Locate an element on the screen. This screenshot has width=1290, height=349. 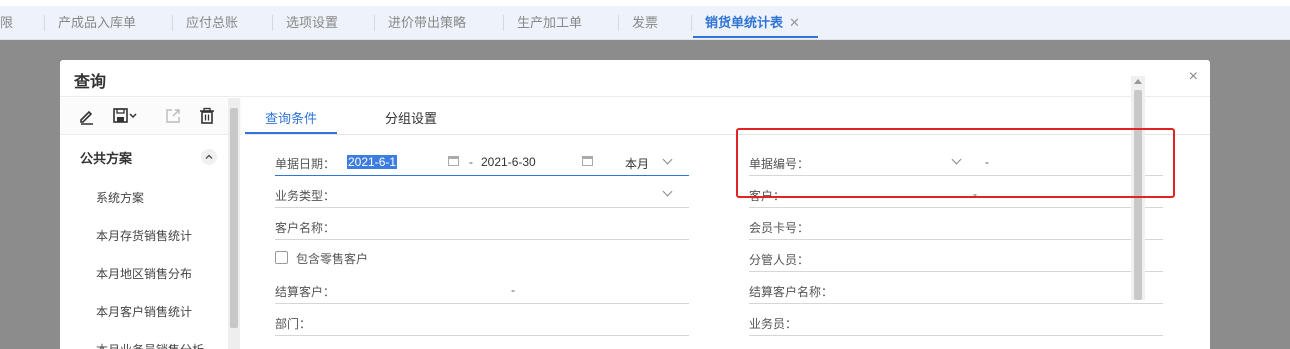
tab-item: 发票 is located at coordinates (638, 22).